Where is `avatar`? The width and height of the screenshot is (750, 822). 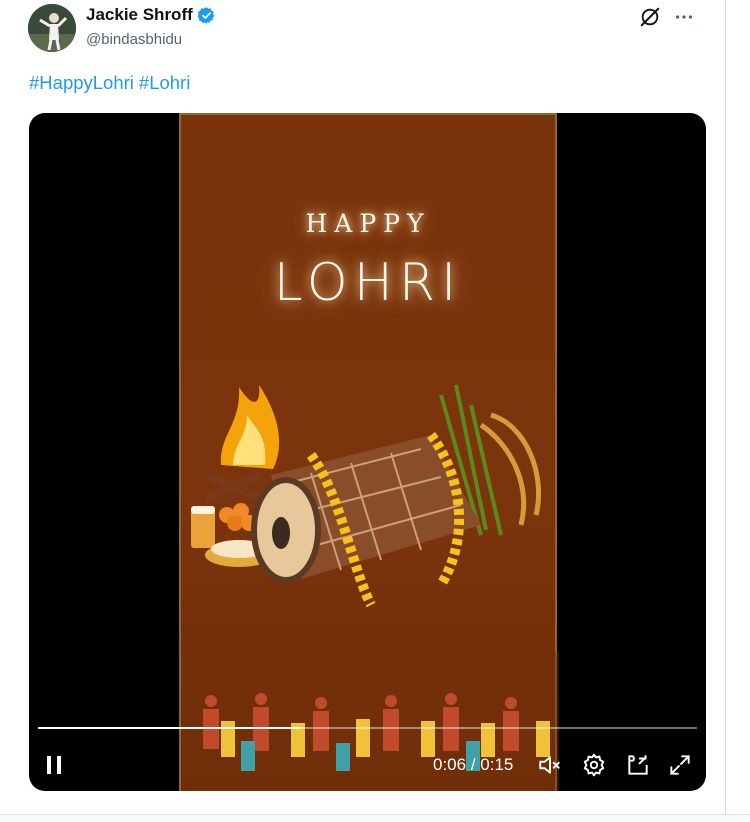 avatar is located at coordinates (52, 28).